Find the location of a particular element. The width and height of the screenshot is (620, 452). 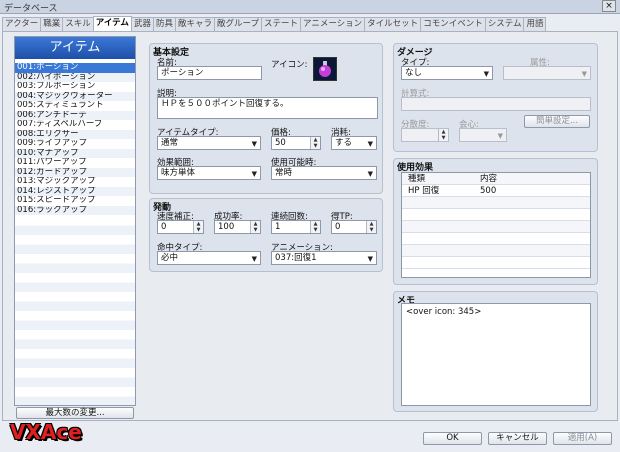

effect-content: 500 is located at coordinates (488, 191).